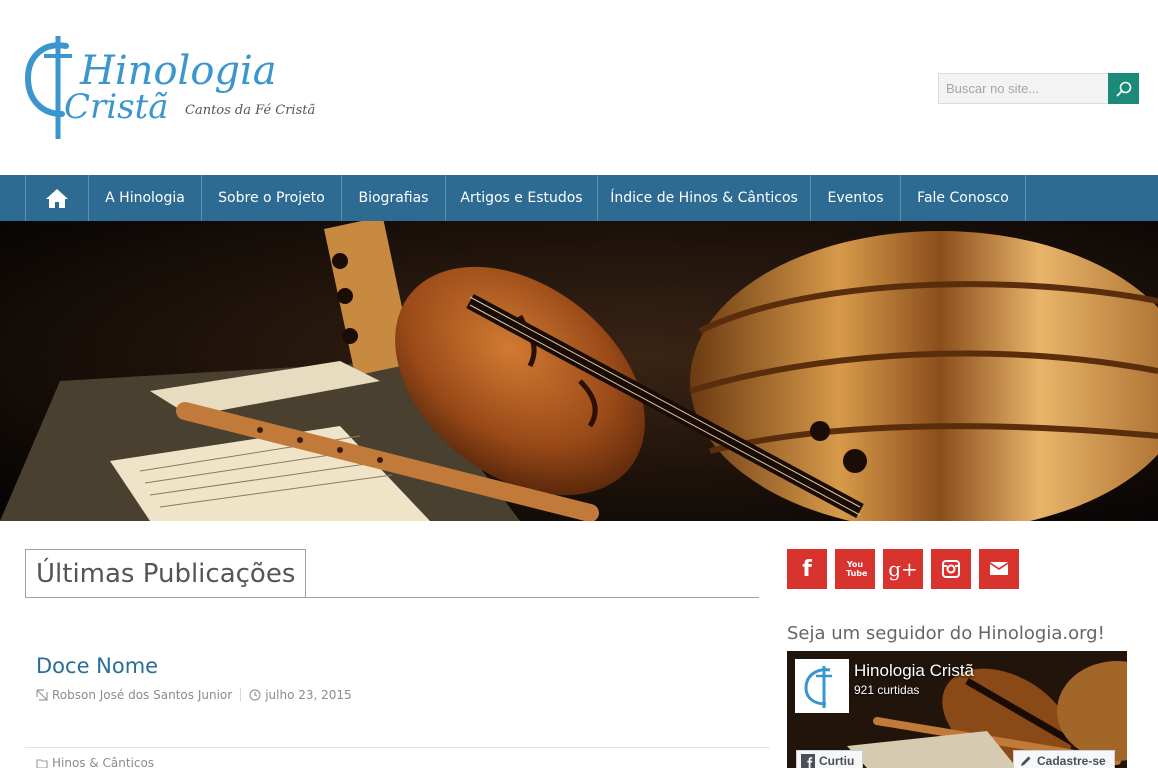  I want to click on author-icon, so click(42, 695).